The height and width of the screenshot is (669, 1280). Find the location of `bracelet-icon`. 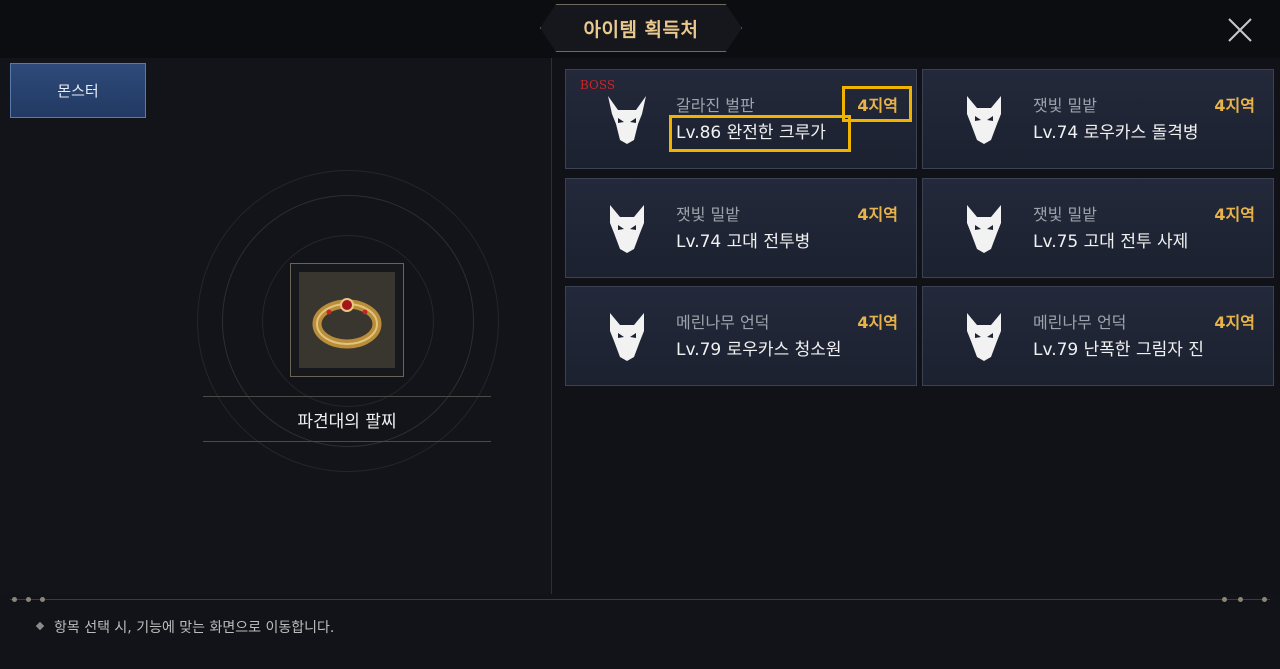

bracelet-icon is located at coordinates (347, 323).